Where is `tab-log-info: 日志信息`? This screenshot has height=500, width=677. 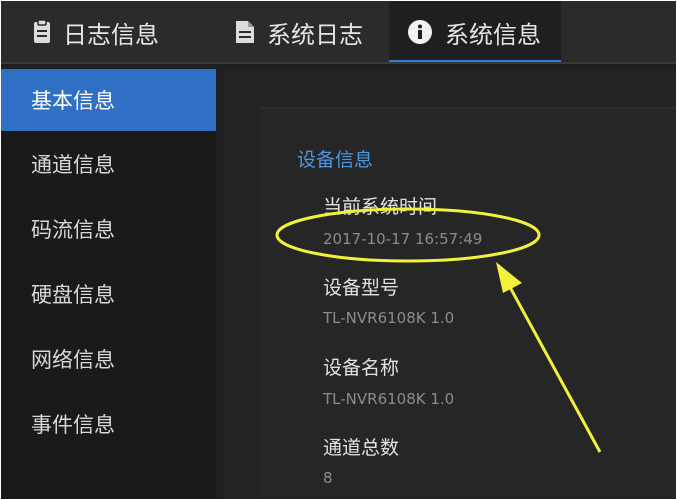
tab-log-info: 日志信息 is located at coordinates (96, 32).